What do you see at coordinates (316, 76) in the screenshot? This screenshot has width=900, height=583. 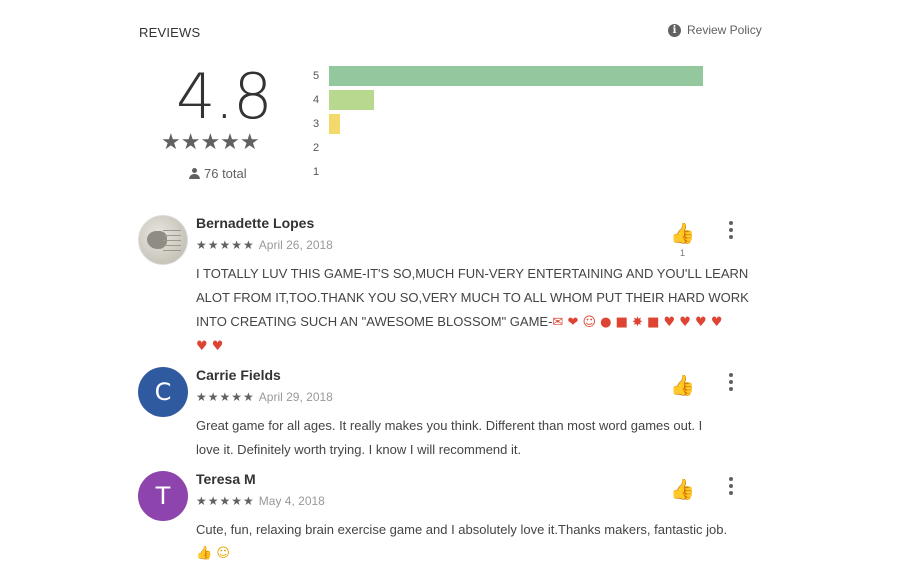 I see `histogram-label: 5` at bounding box center [316, 76].